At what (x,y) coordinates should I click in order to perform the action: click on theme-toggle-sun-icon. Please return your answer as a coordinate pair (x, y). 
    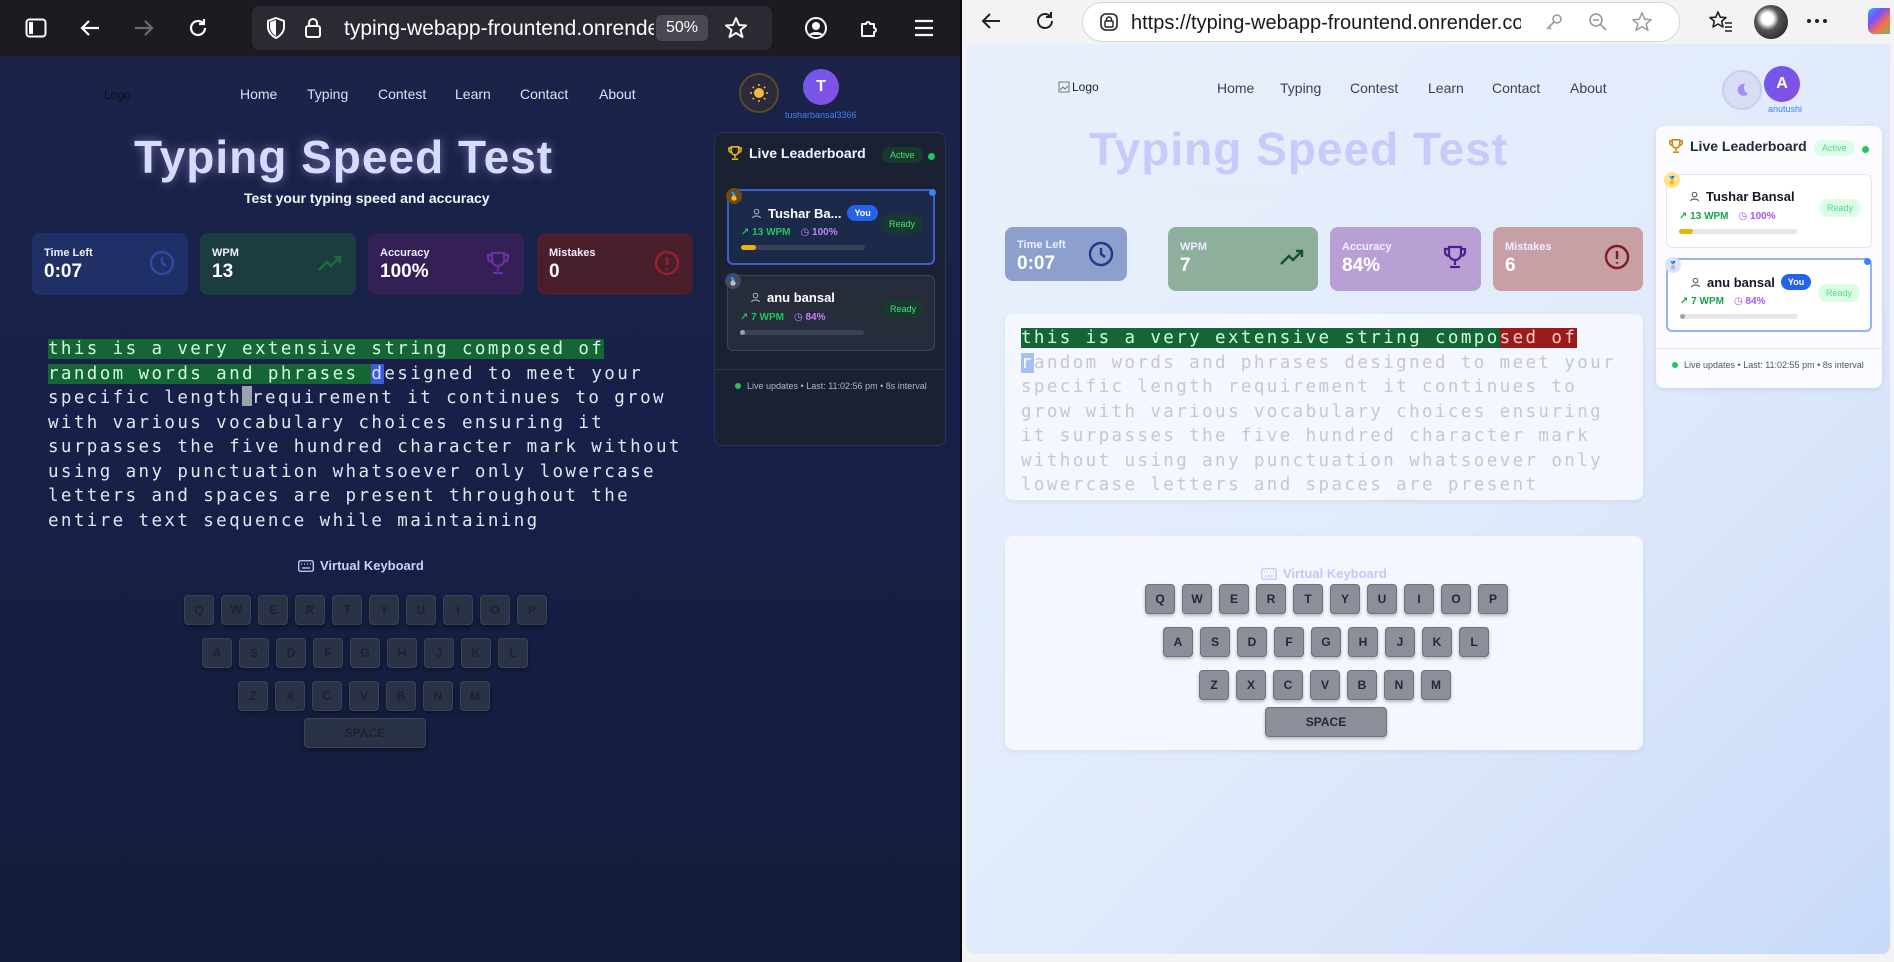
    Looking at the image, I should click on (759, 93).